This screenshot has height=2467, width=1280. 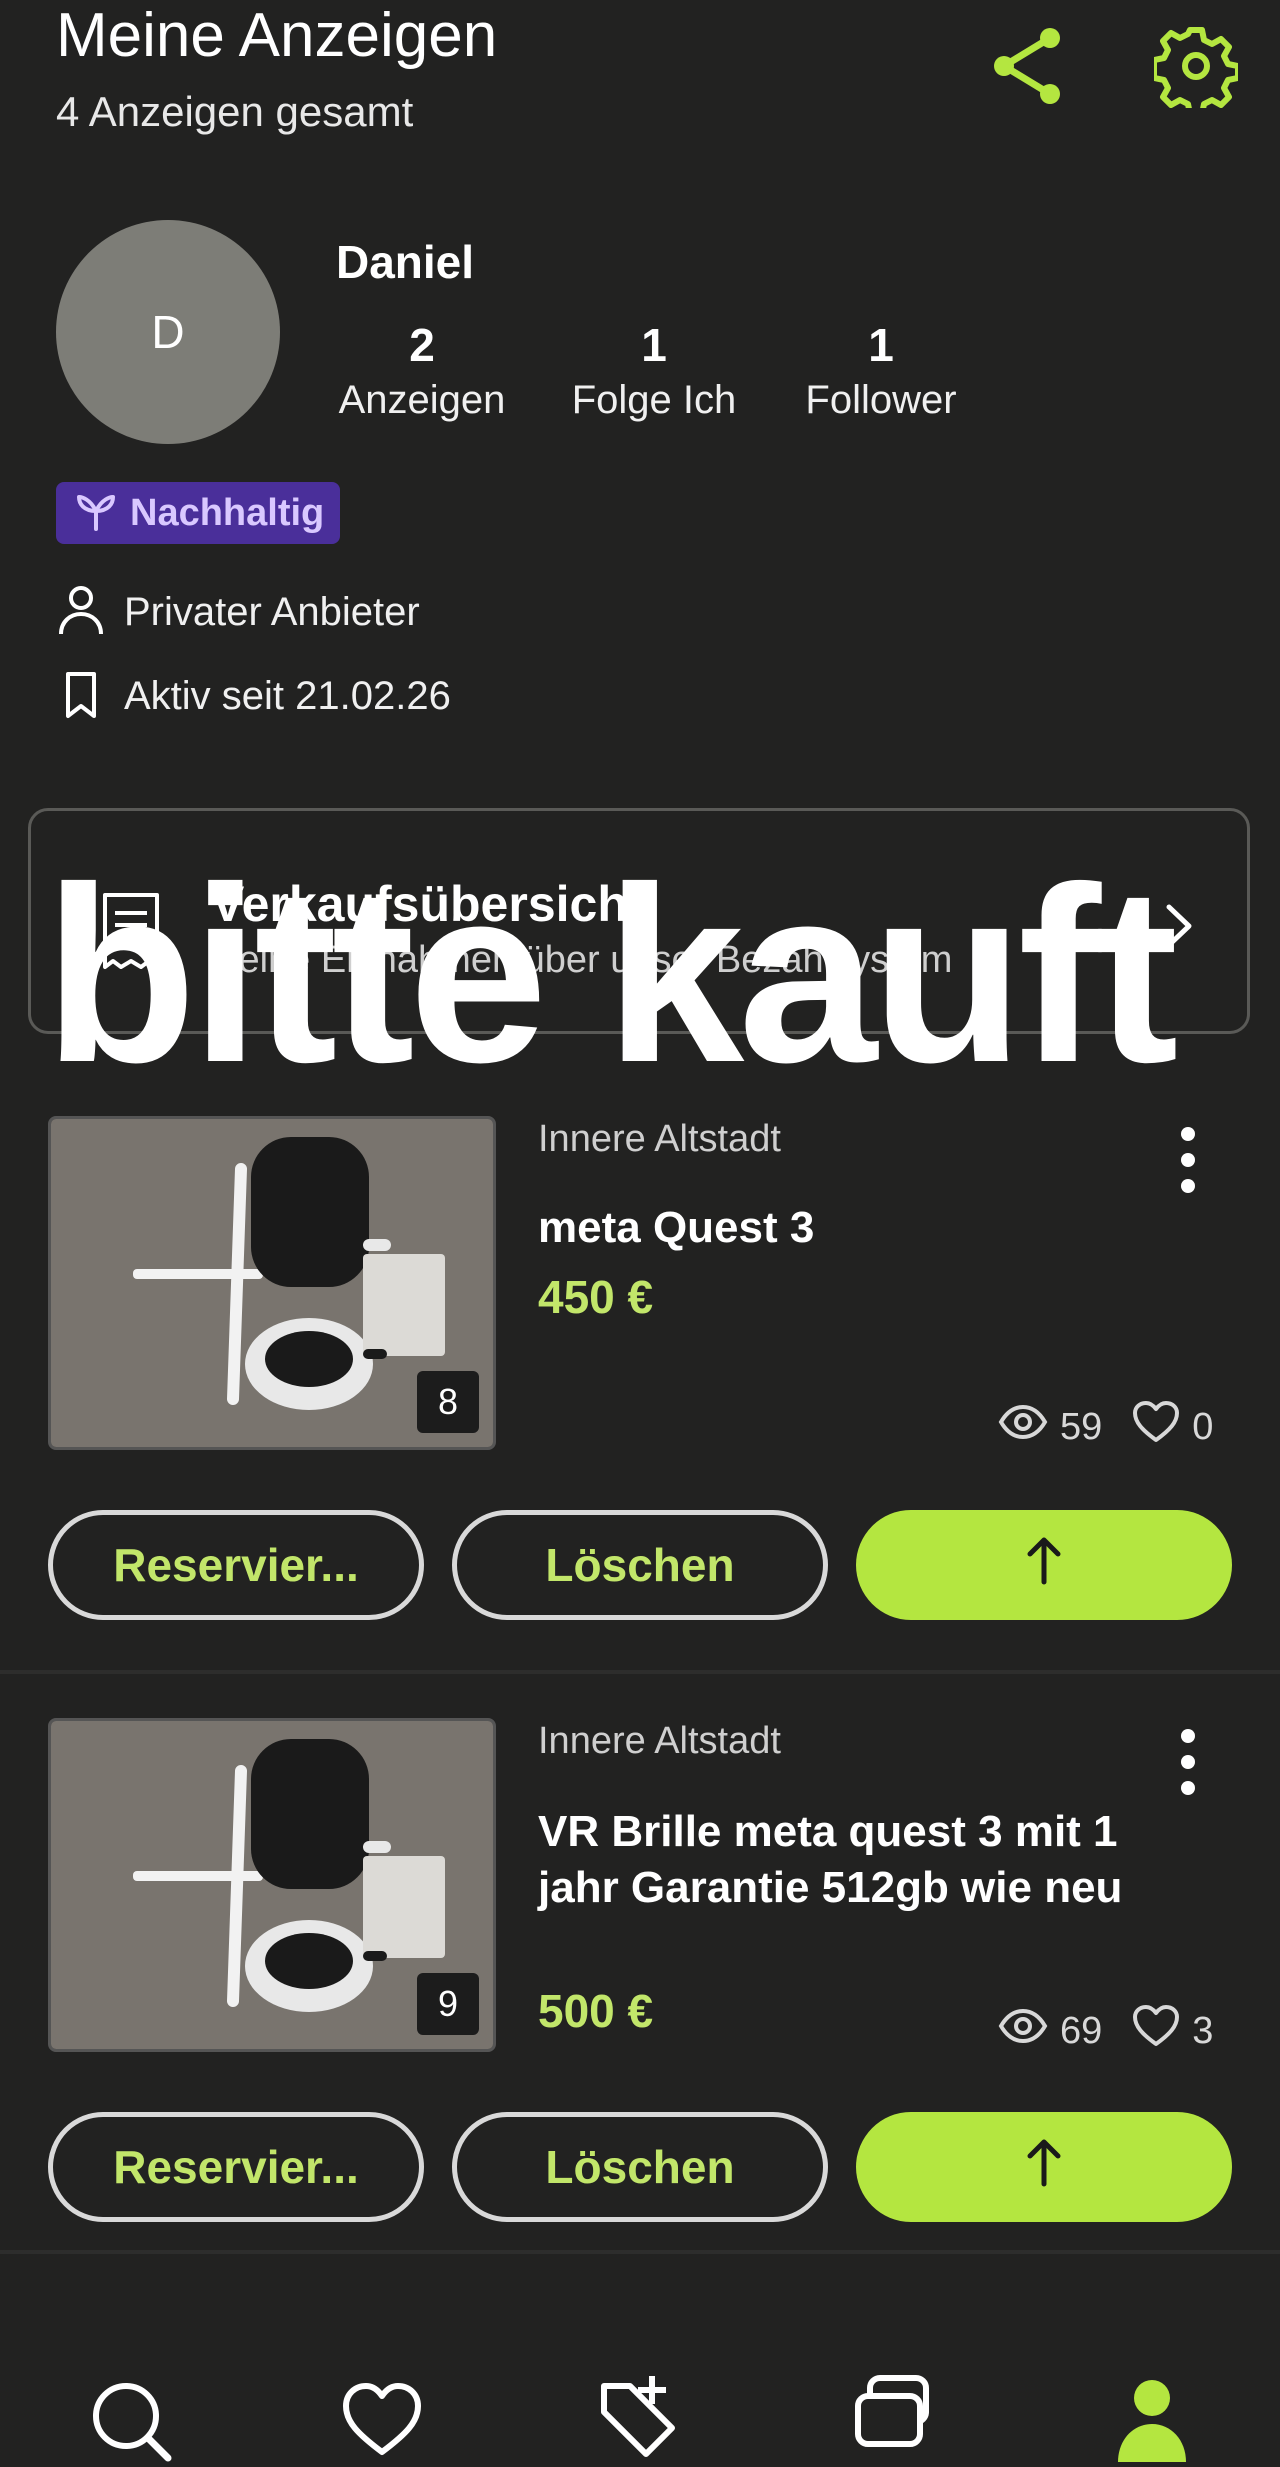 I want to click on listing-metrics: 69 3, so click(x=1105, y=2031).